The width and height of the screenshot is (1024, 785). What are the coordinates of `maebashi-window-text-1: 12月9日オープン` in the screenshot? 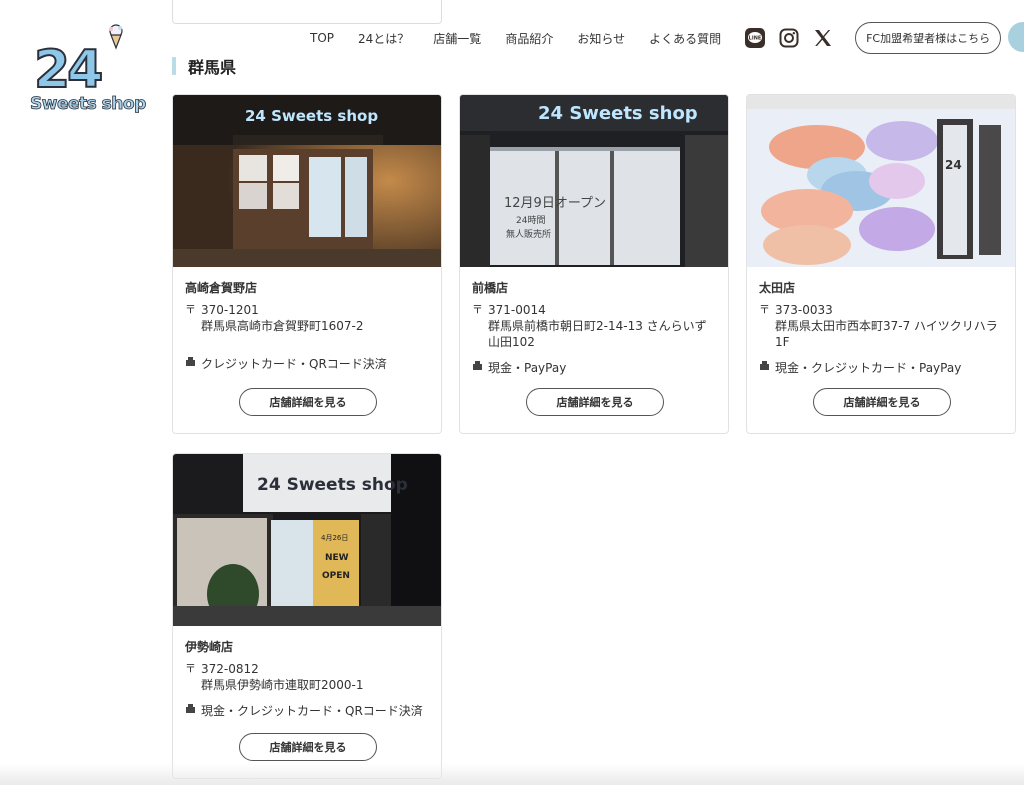 It's located at (555, 203).